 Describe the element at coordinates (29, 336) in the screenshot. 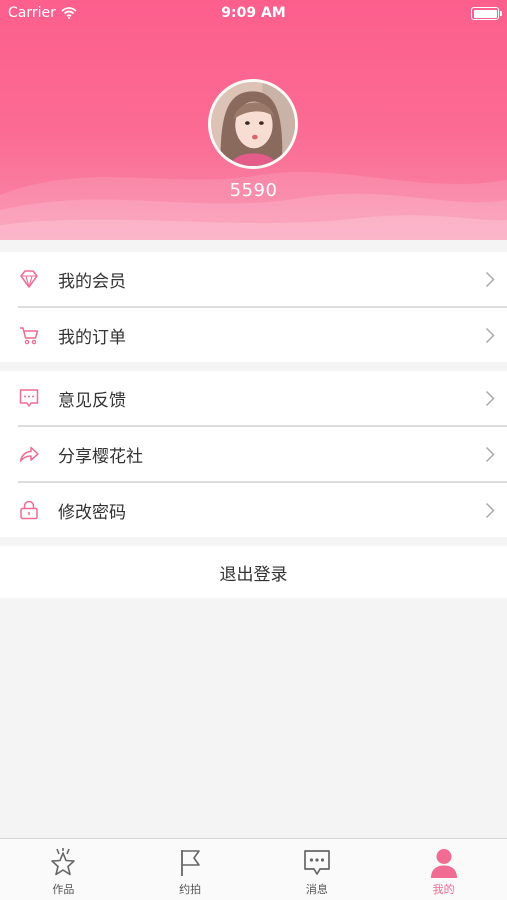

I see `cart-icon` at that location.